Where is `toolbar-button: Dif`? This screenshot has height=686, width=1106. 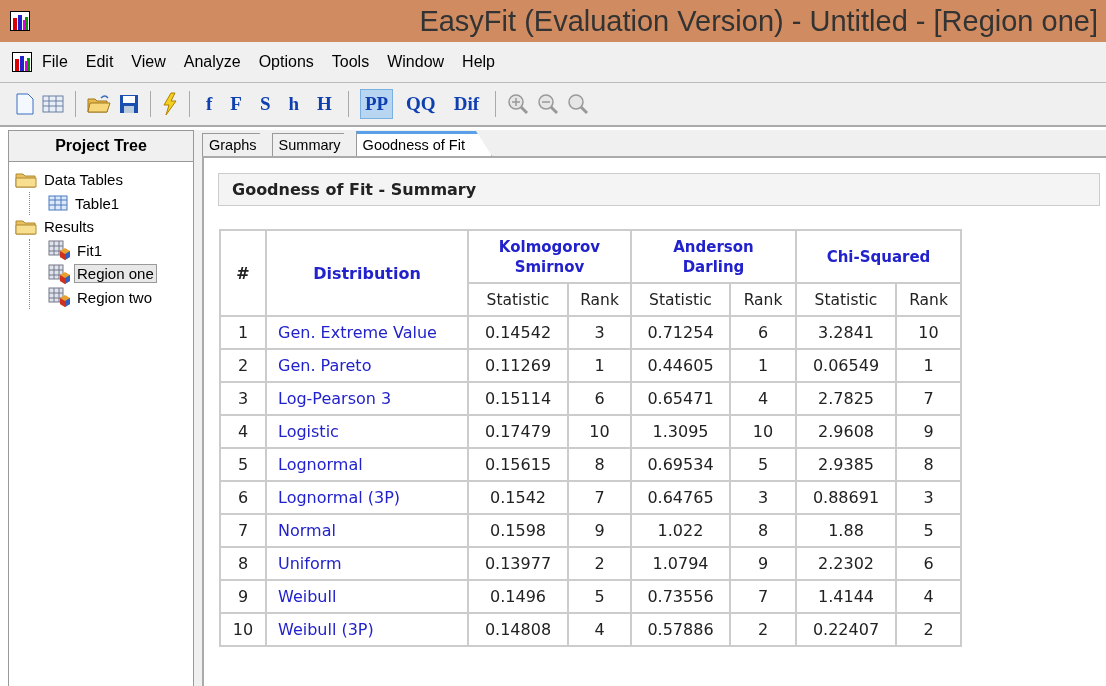 toolbar-button: Dif is located at coordinates (466, 104).